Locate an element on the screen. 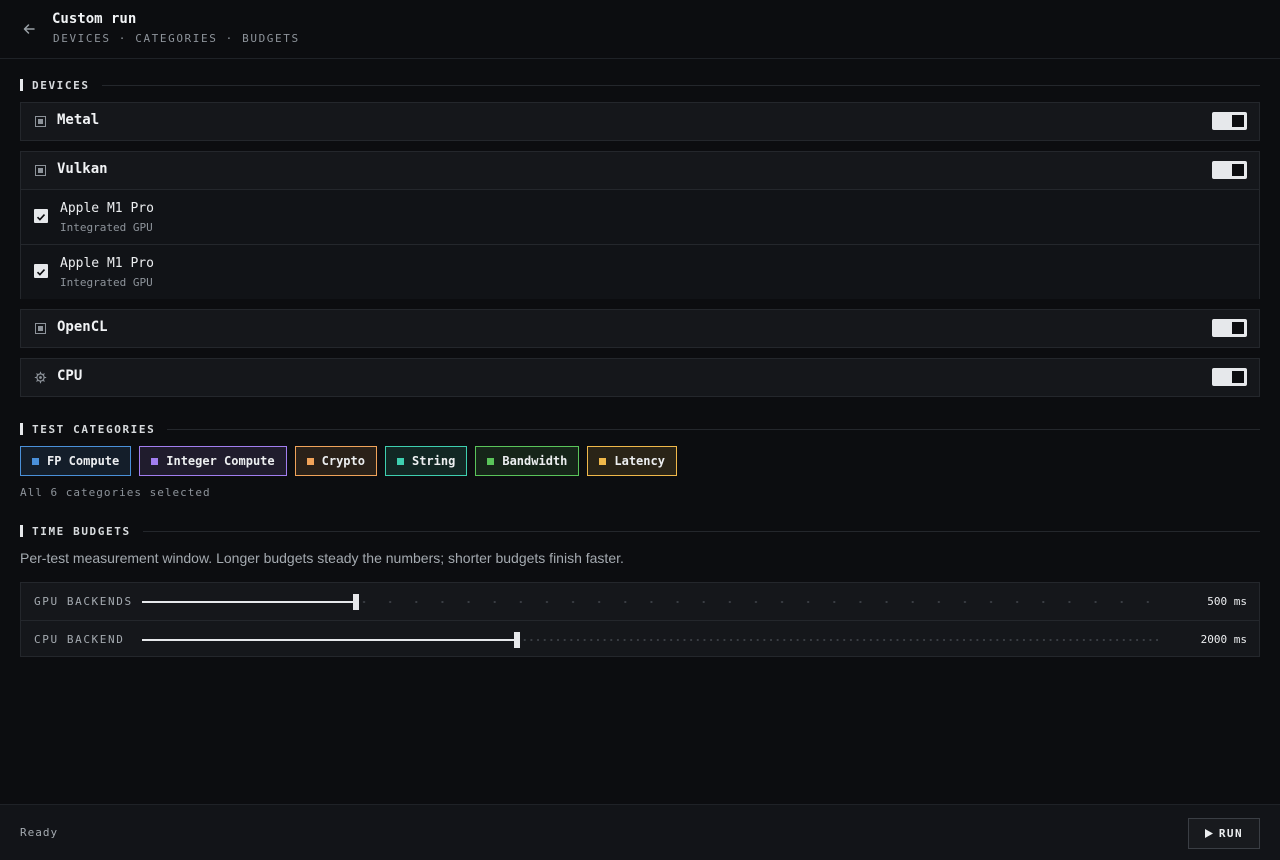 The image size is (1280, 860). section-budgets: TIME BUDGETS is located at coordinates (640, 531).